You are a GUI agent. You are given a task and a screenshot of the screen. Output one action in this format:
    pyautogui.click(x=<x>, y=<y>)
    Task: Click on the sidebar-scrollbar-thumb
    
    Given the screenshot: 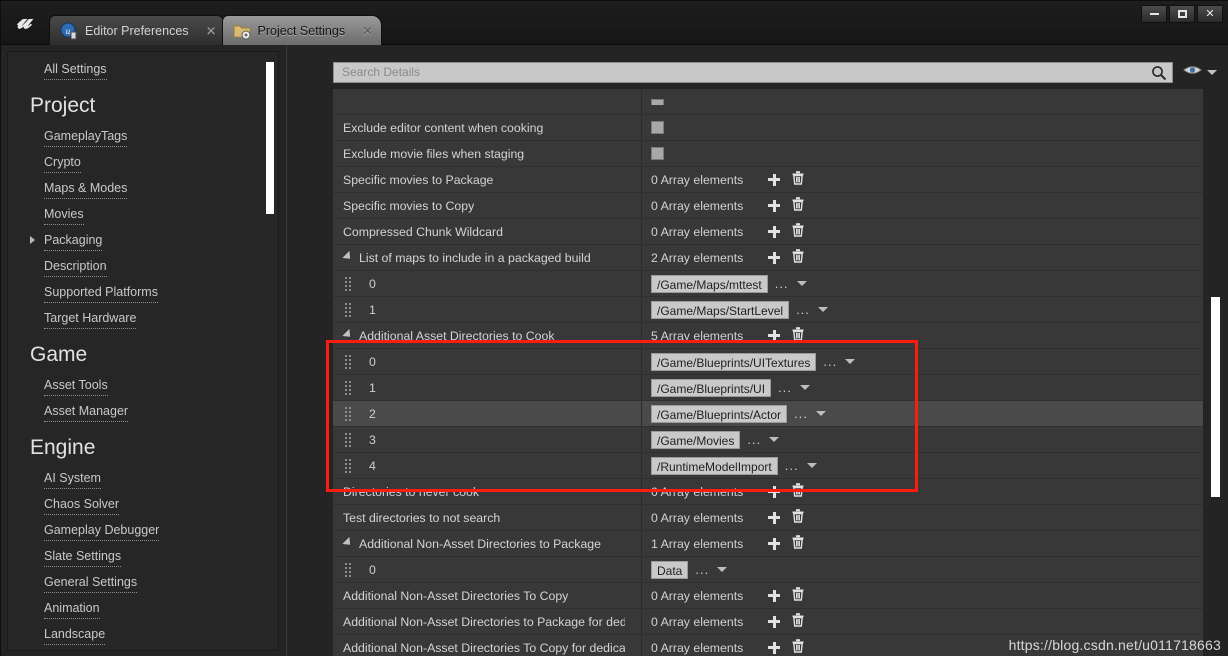 What is the action you would take?
    pyautogui.click(x=270, y=138)
    